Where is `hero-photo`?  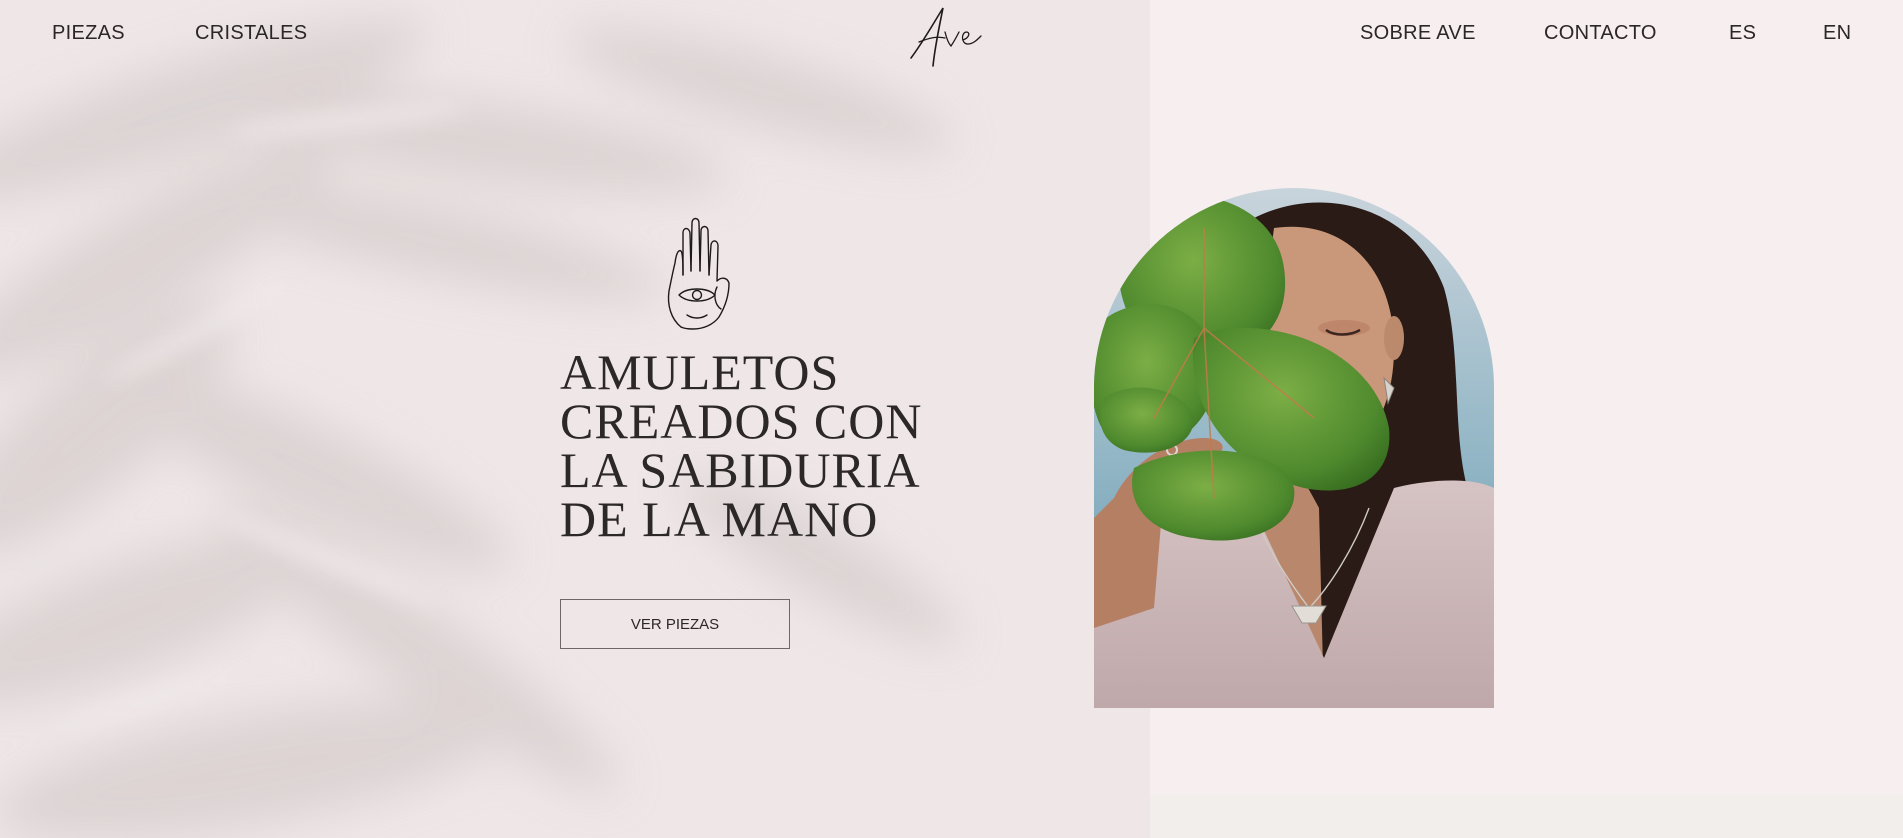 hero-photo is located at coordinates (1294, 448).